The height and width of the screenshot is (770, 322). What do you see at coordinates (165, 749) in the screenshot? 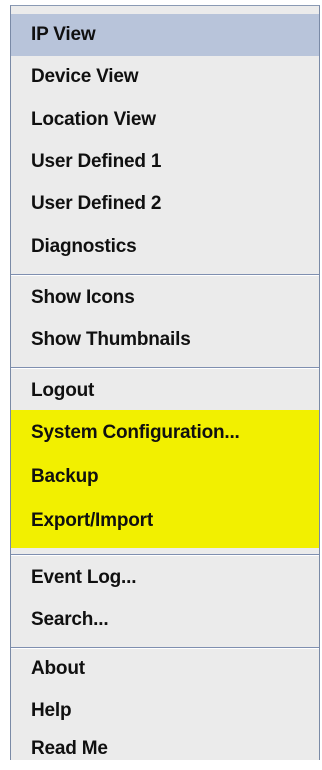
I see `menu-item-read-me: Read Me` at bounding box center [165, 749].